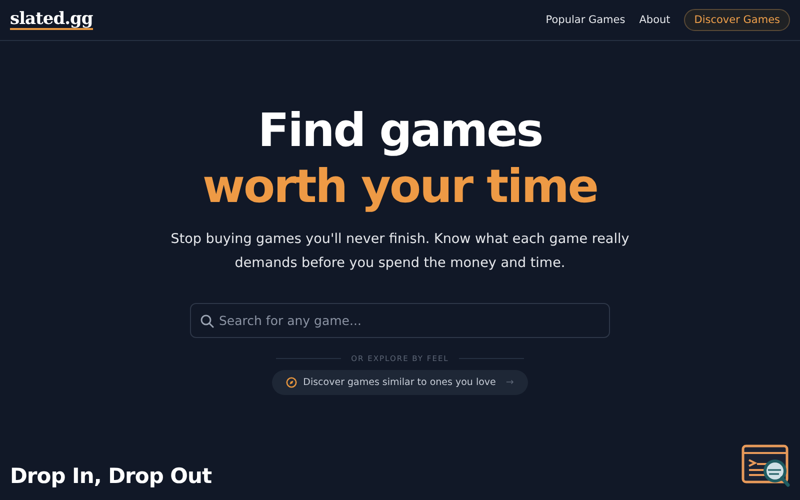 The image size is (800, 500). What do you see at coordinates (207, 321) in the screenshot?
I see `search-icon` at bounding box center [207, 321].